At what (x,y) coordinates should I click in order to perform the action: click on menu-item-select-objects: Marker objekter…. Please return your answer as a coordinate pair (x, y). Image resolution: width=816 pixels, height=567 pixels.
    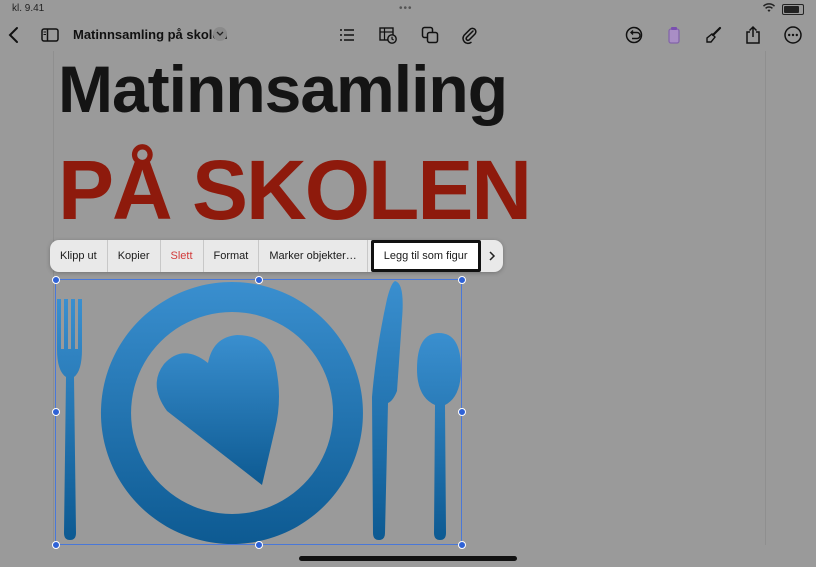
    Looking at the image, I should click on (313, 256).